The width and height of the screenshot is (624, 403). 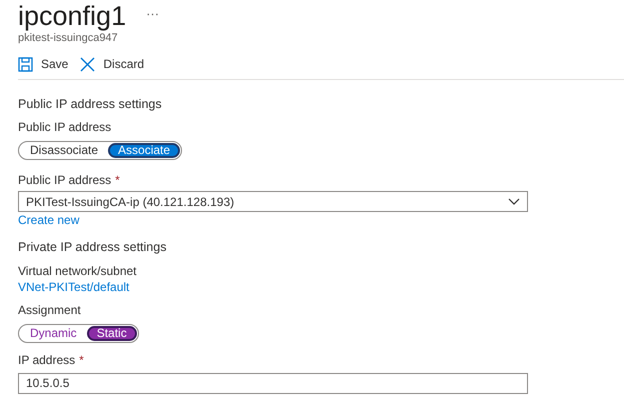 I want to click on discard-button: Discard, so click(x=112, y=64).